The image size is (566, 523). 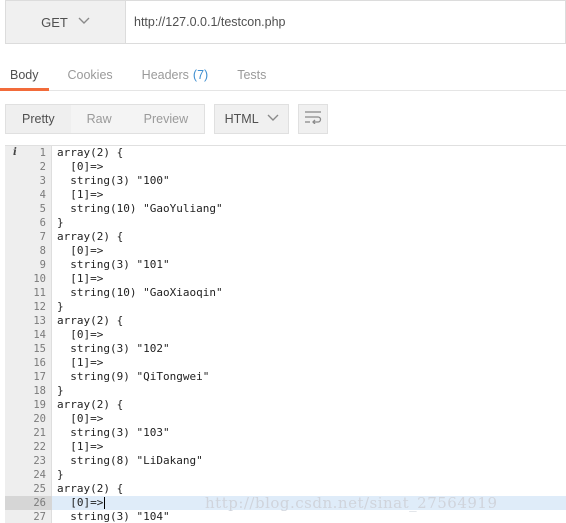 I want to click on tab-tests: Tests, so click(x=251, y=75).